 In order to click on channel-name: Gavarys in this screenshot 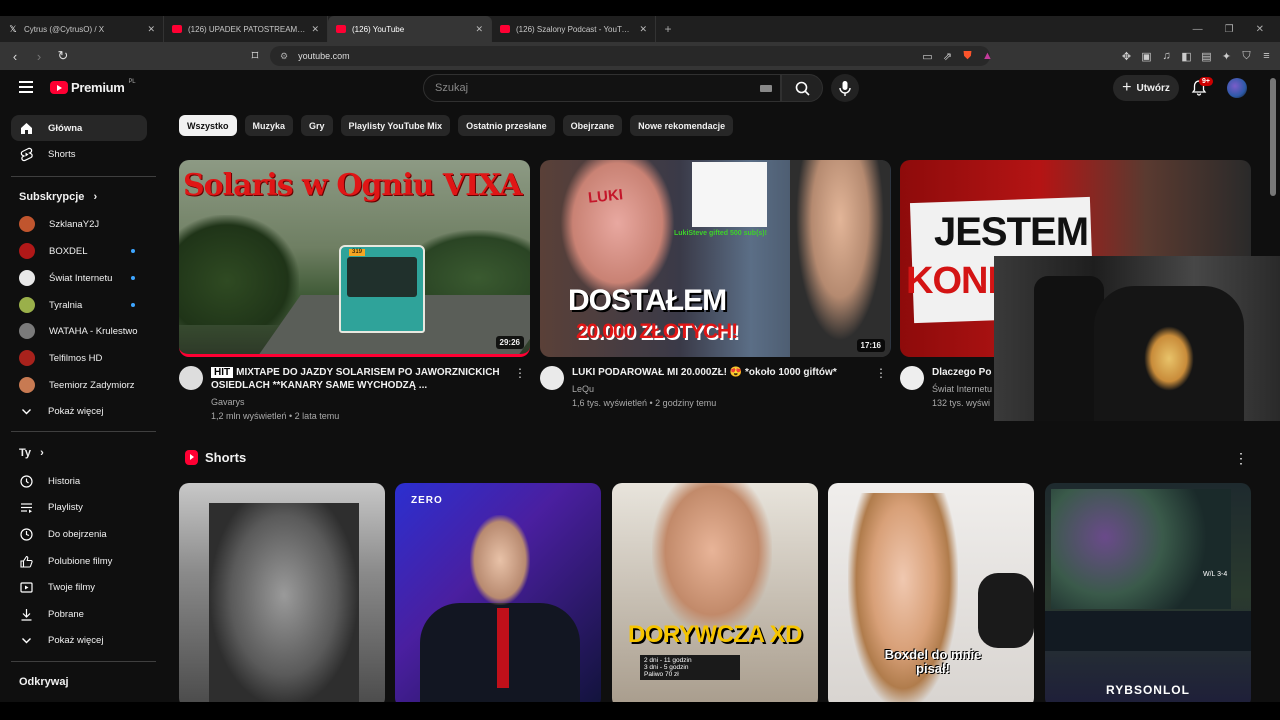, I will do `click(361, 402)`.